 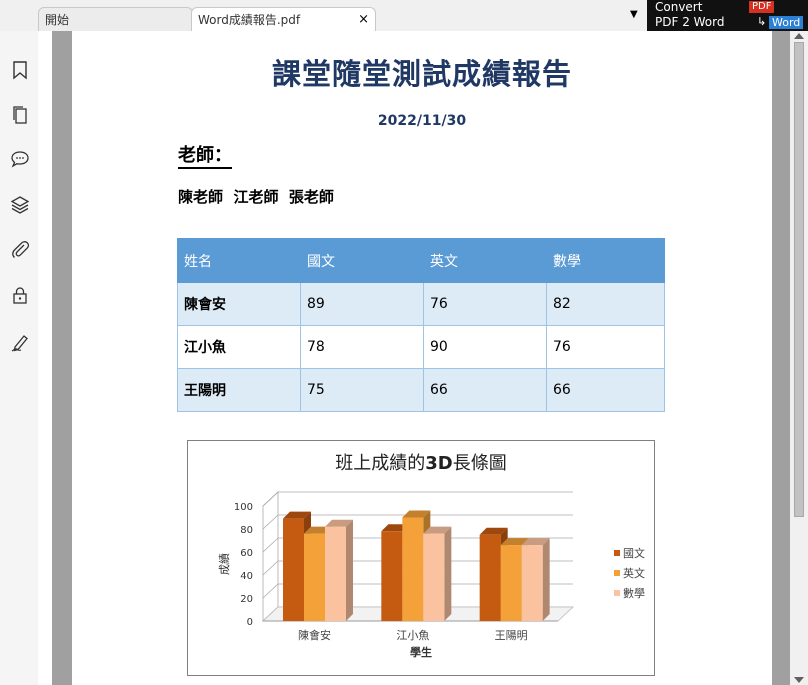 I want to click on close-icon: ×, so click(x=363, y=20).